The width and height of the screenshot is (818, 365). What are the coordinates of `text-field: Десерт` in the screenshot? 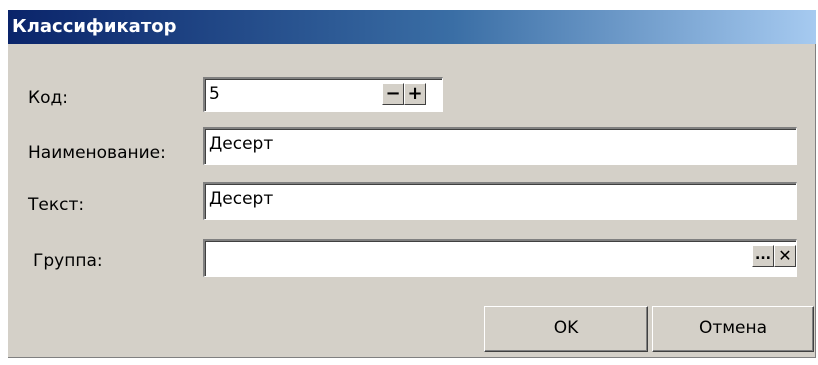 It's located at (500, 201).